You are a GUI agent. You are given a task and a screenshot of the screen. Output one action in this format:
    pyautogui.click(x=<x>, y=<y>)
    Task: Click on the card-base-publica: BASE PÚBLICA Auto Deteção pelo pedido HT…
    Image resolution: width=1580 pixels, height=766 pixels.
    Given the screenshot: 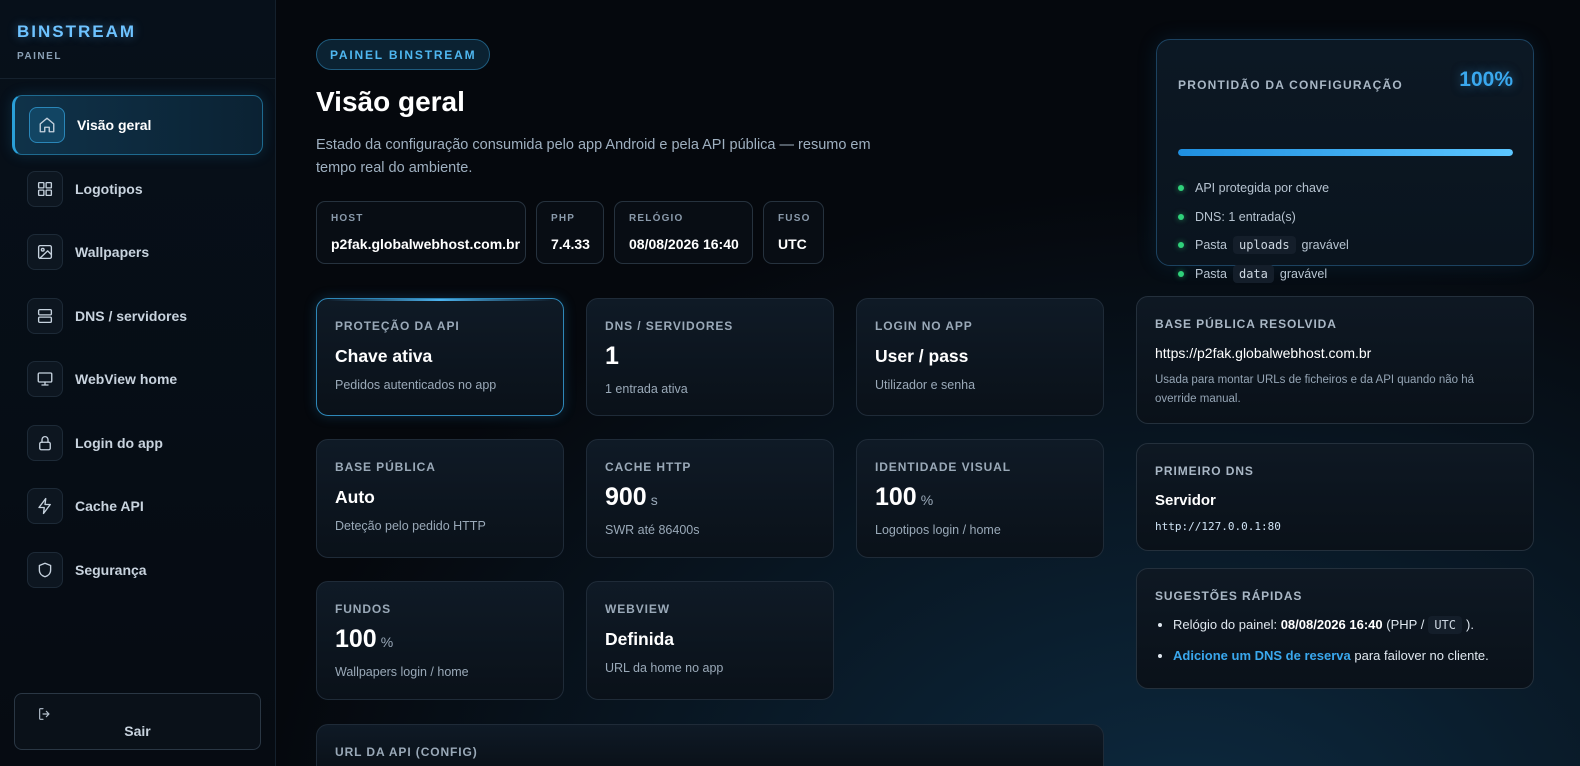 What is the action you would take?
    pyautogui.click(x=440, y=498)
    